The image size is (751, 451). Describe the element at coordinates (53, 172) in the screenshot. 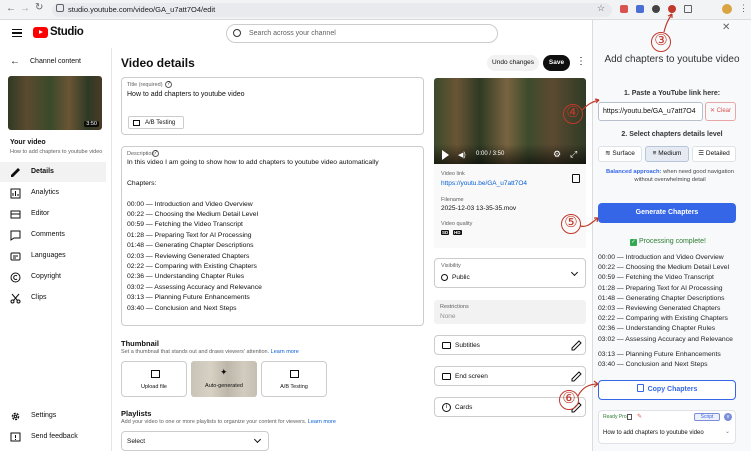

I see `sidebar-item-details: Details` at that location.